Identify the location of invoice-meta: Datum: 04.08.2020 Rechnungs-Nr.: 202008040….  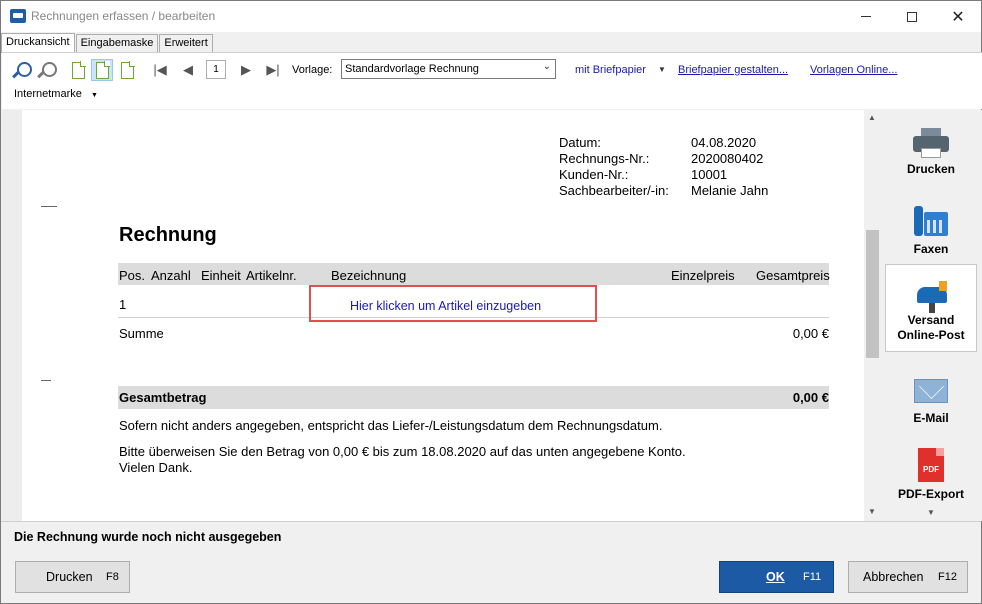
(663, 167).